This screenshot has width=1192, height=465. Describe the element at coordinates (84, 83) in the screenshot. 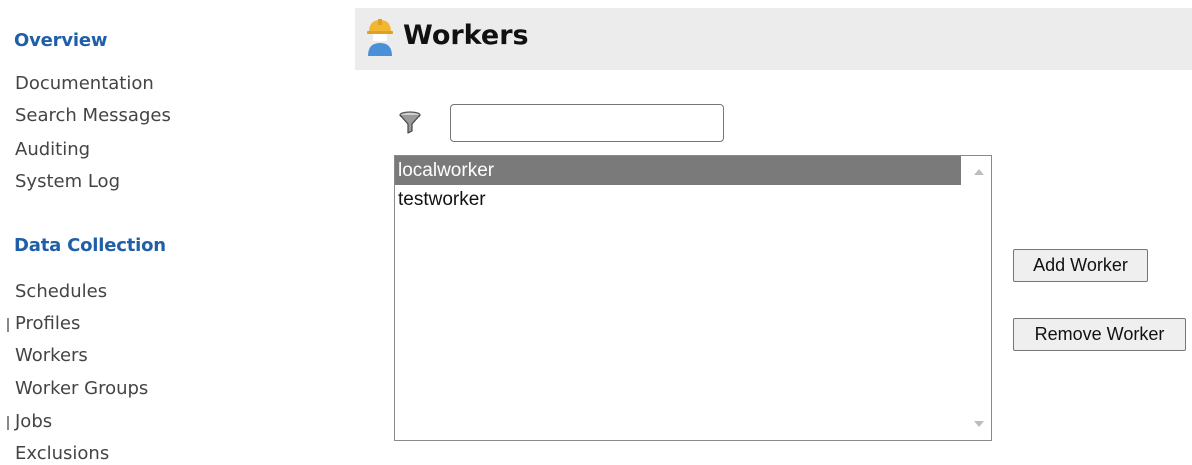

I see `sidebar-item-documentation: Documentation` at that location.